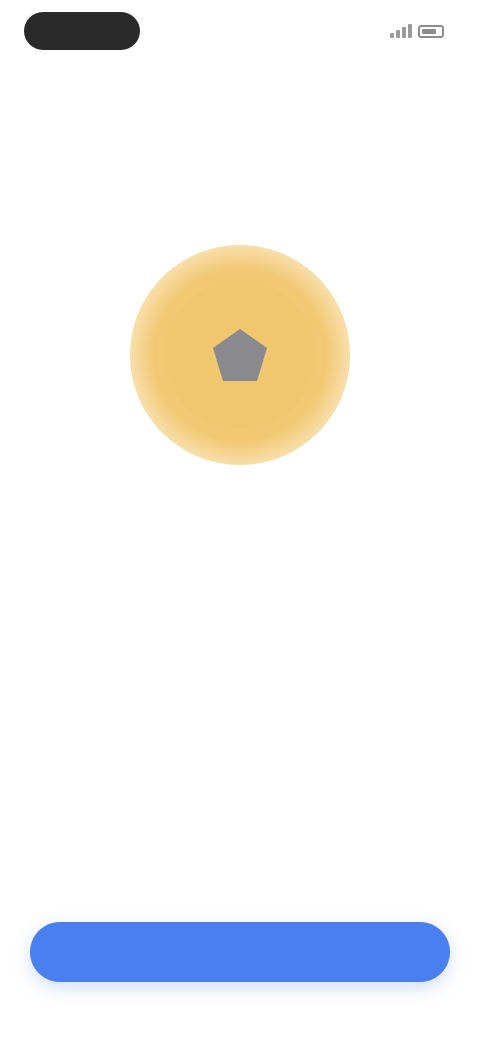 The image size is (480, 1040). I want to click on signal-bars-icon, so click(401, 31).